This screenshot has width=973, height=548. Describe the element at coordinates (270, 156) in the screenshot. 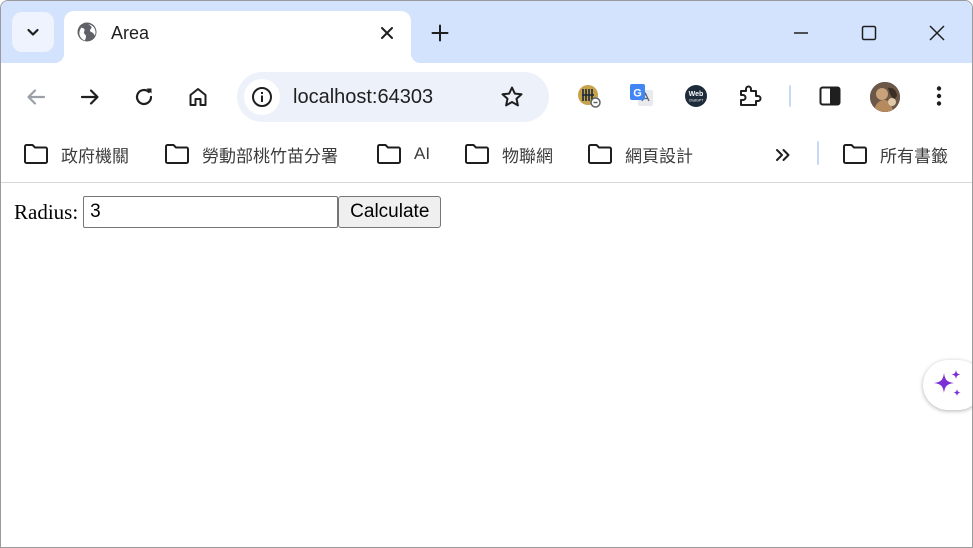

I see `bookmark-label: 勞動部桃竹苗分署` at that location.